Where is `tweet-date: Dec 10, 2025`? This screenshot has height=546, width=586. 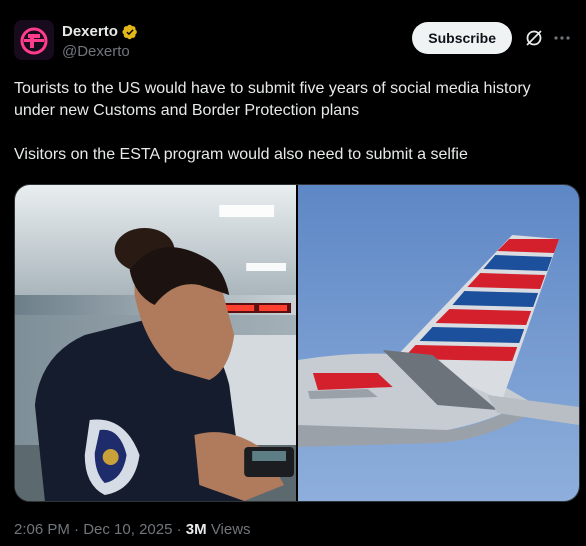 tweet-date: Dec 10, 2025 is located at coordinates (127, 529).